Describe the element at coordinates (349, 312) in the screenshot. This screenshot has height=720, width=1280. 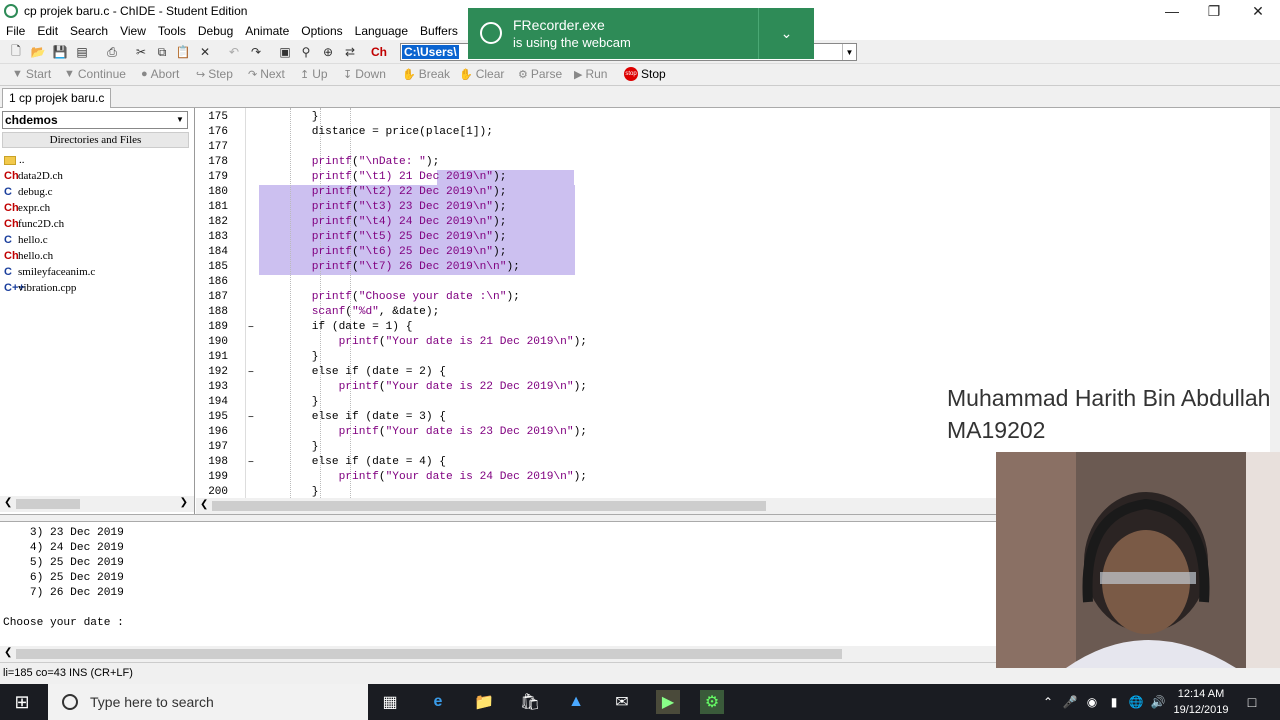
I see `code-line: scanf("%d", &date);` at that location.